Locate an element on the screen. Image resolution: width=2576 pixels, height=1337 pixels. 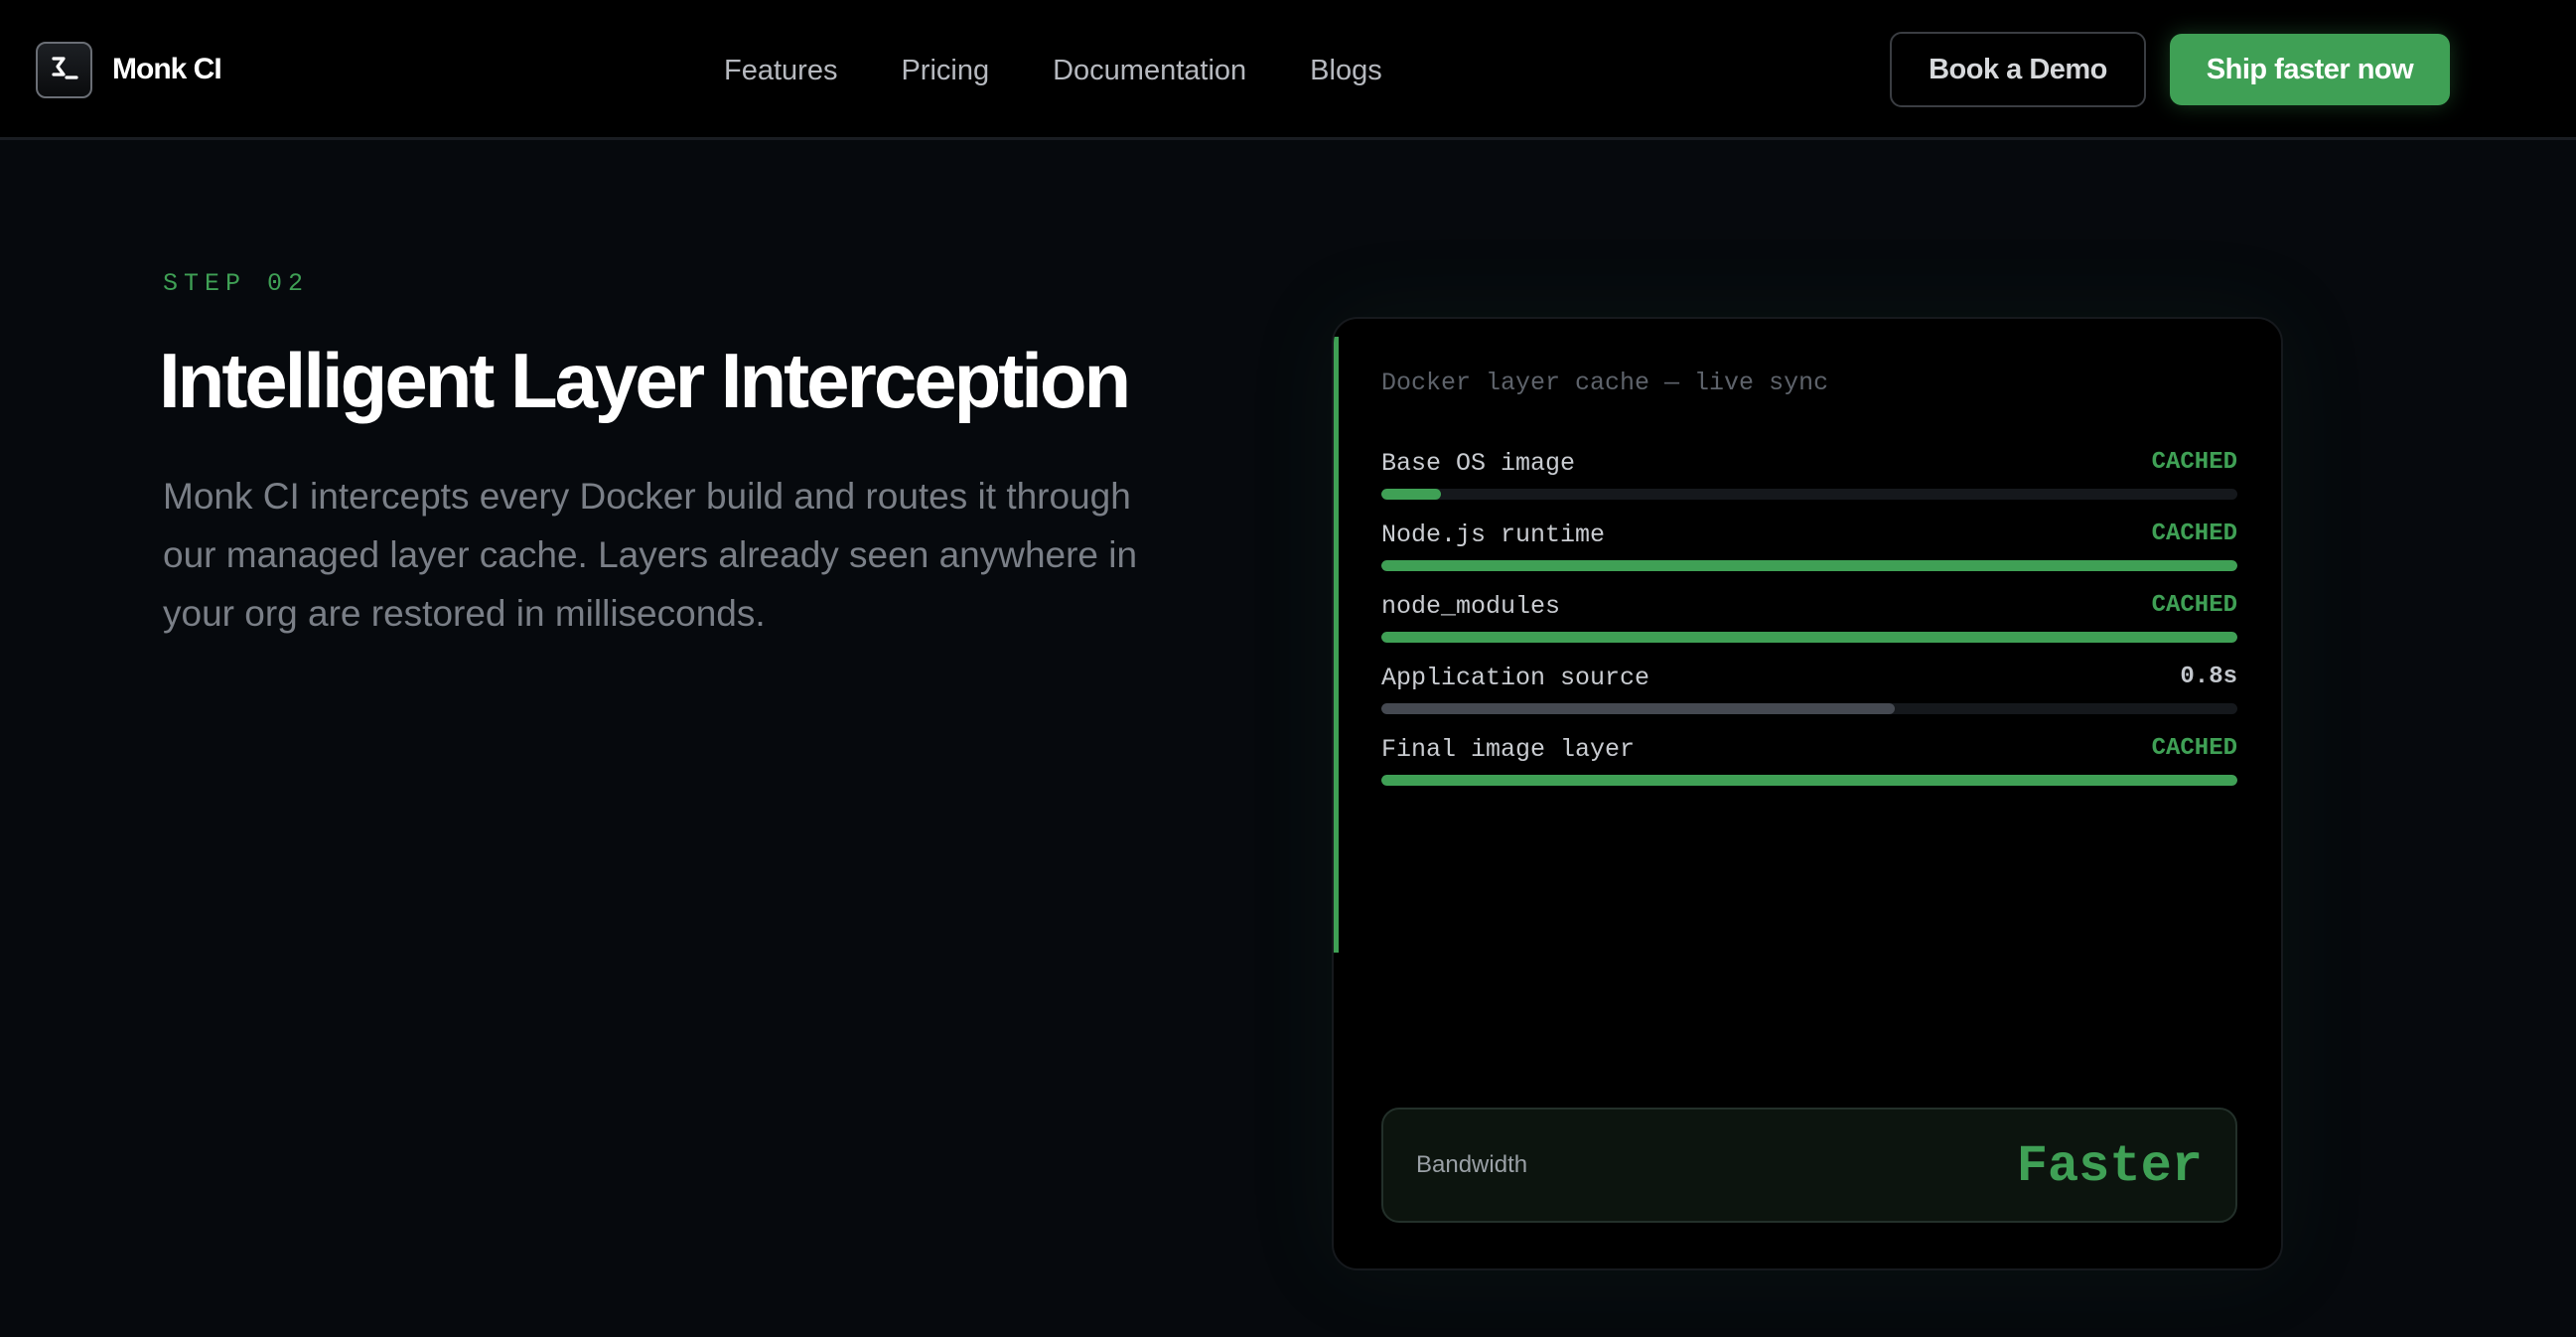
layer-row-final-image: Final image layer CACHED is located at coordinates (1809, 760).